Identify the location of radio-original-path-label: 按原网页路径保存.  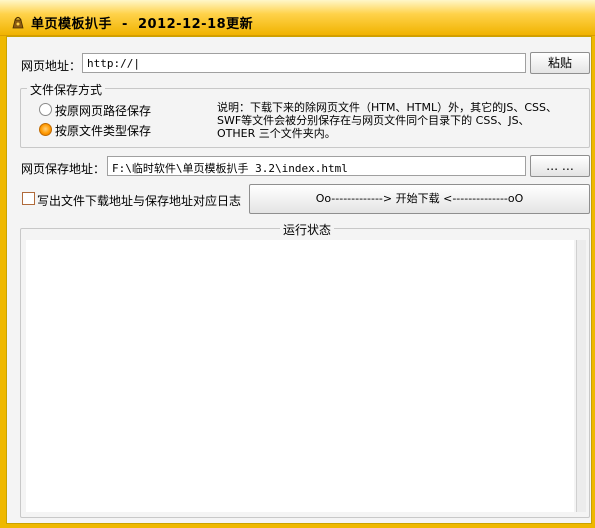
(103, 110).